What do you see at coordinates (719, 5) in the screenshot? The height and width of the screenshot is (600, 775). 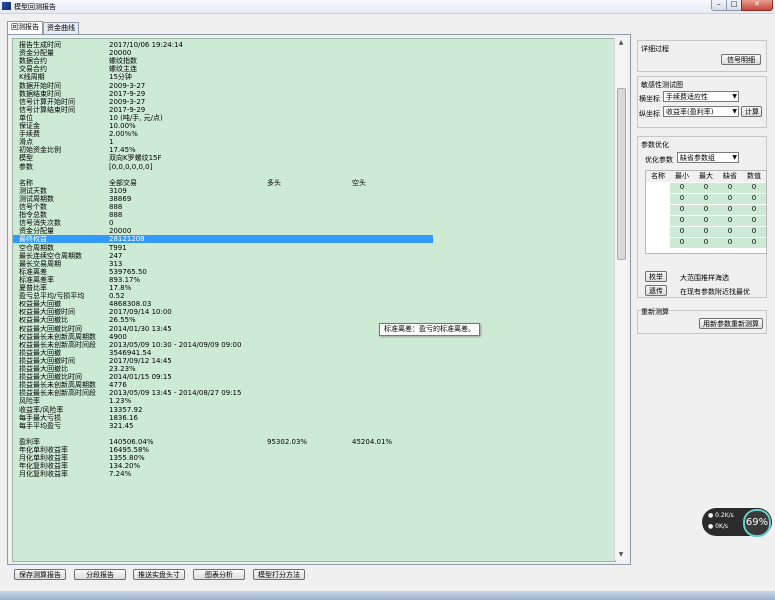 I see `minimize-icon: –` at bounding box center [719, 5].